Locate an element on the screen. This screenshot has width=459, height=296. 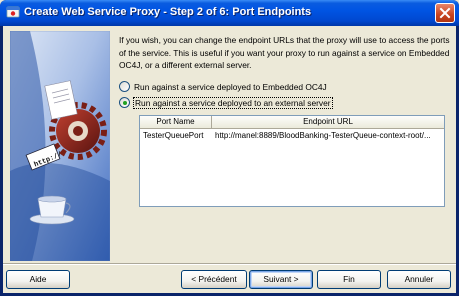
button-bar: Aide < Précédent Suivant > Fin Annuler is located at coordinates (229, 278).